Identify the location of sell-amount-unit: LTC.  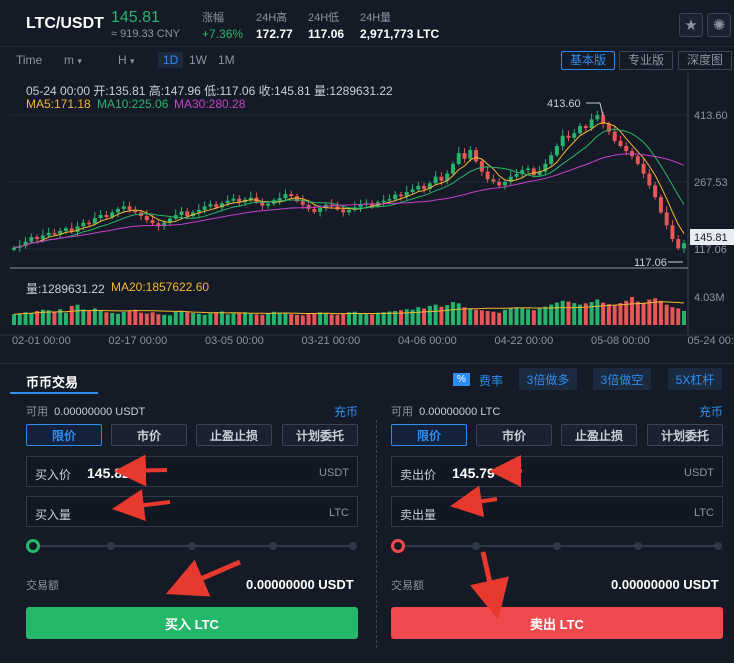
(704, 513).